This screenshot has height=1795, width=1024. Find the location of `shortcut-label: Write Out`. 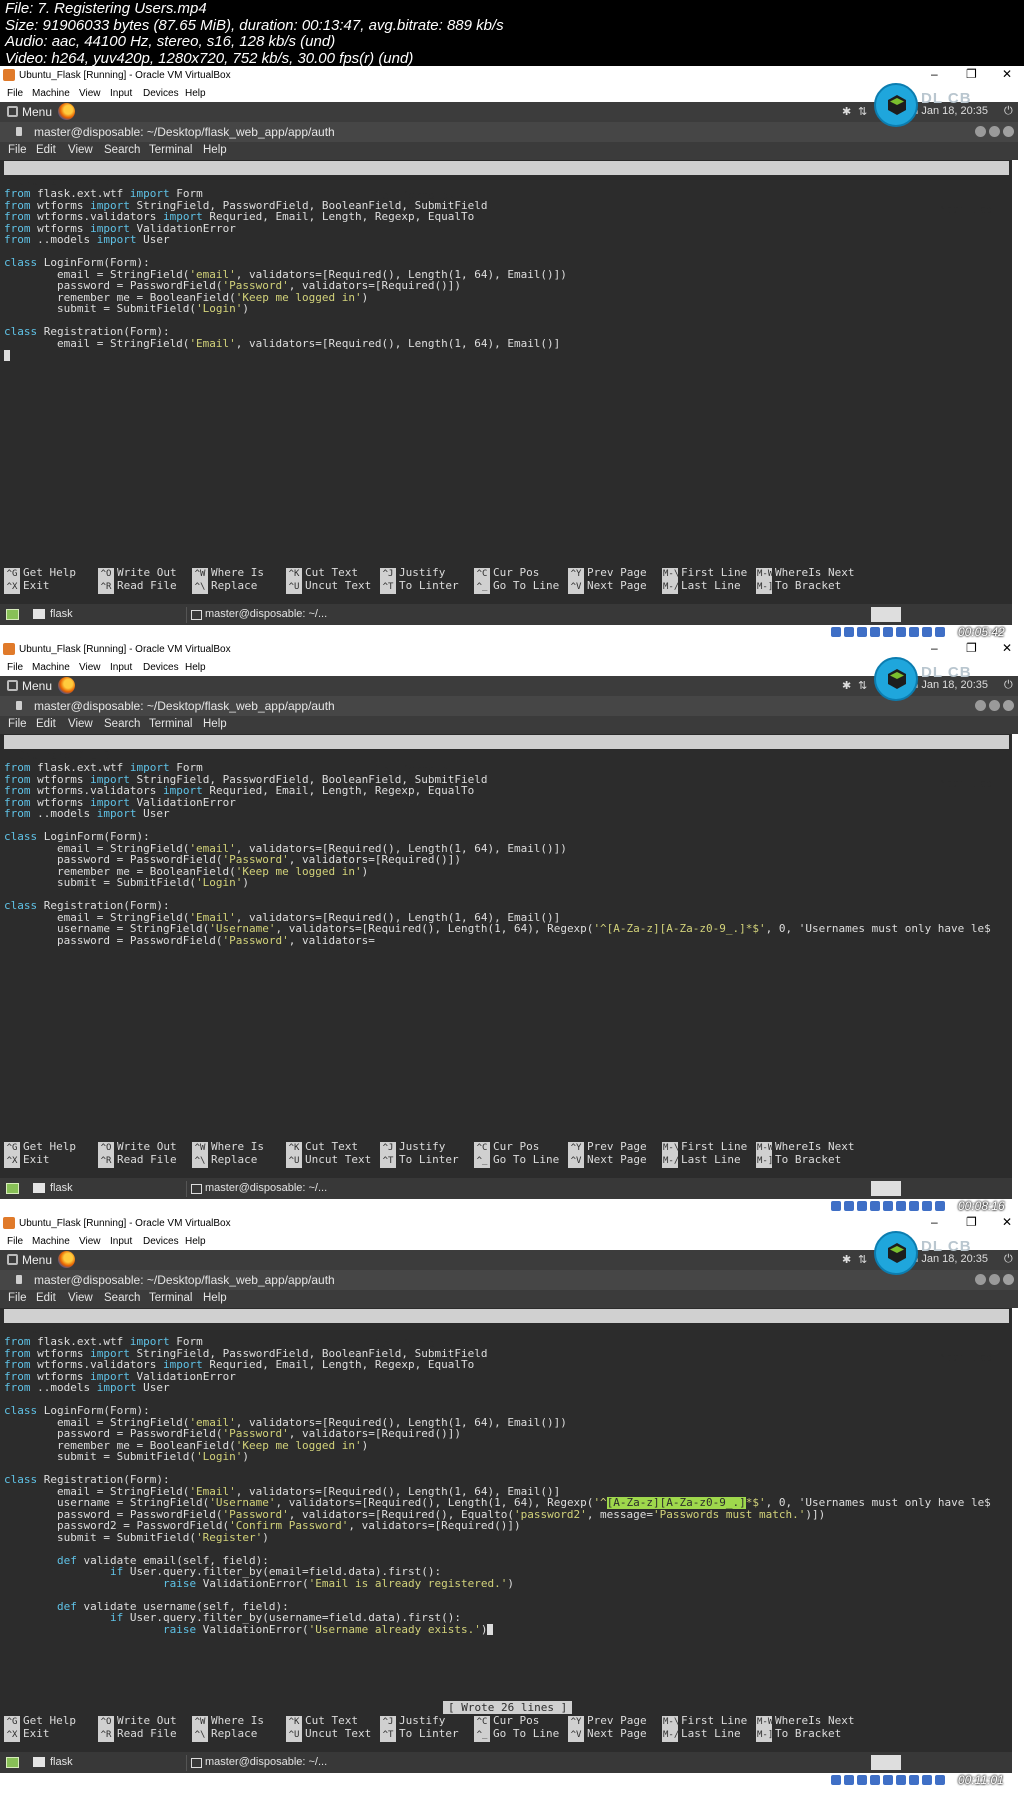

shortcut-label: Write Out is located at coordinates (147, 1720).